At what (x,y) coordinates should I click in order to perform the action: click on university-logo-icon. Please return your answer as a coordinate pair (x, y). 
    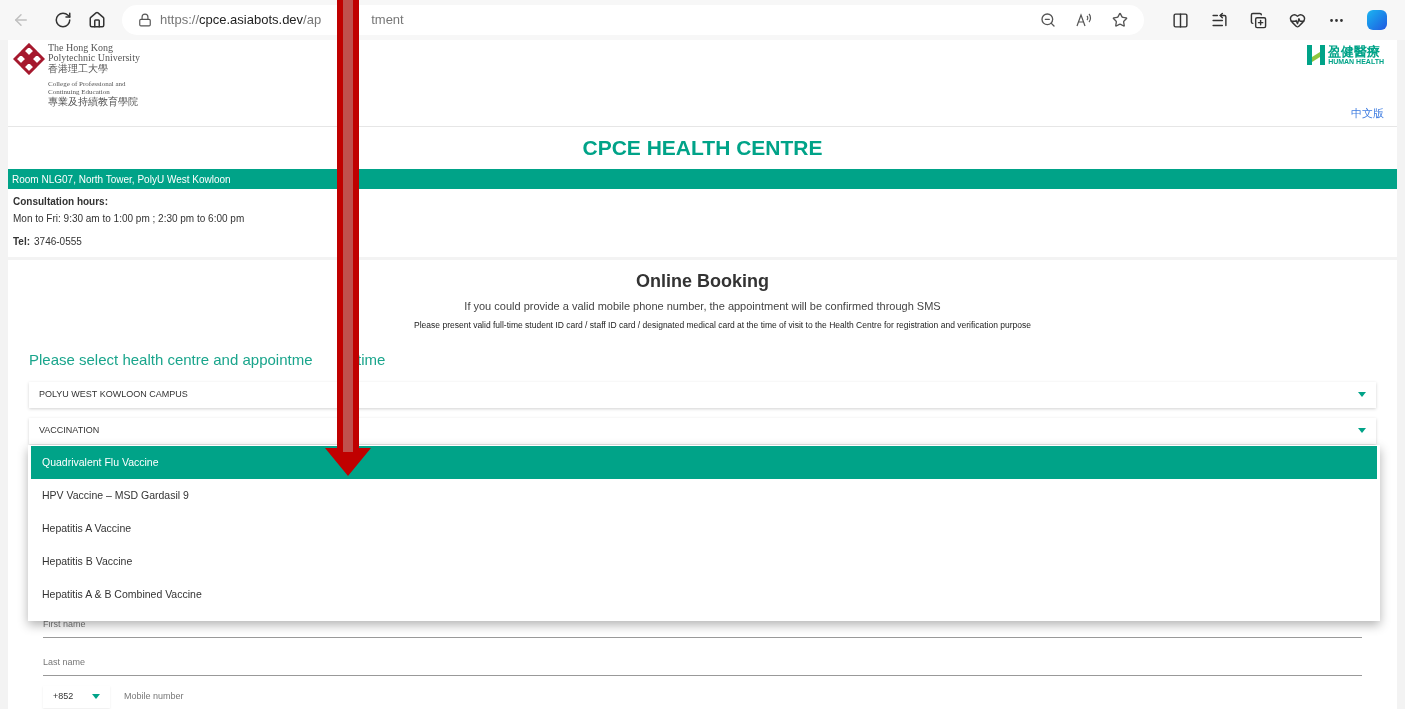
    Looking at the image, I should click on (29, 59).